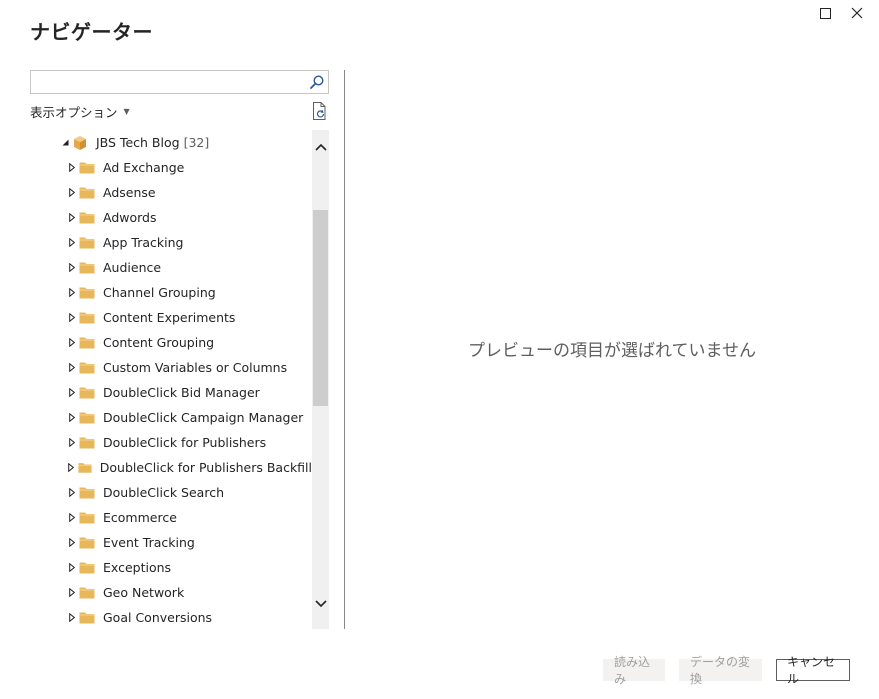 The width and height of the screenshot is (879, 699). I want to click on search-icon, so click(317, 82).